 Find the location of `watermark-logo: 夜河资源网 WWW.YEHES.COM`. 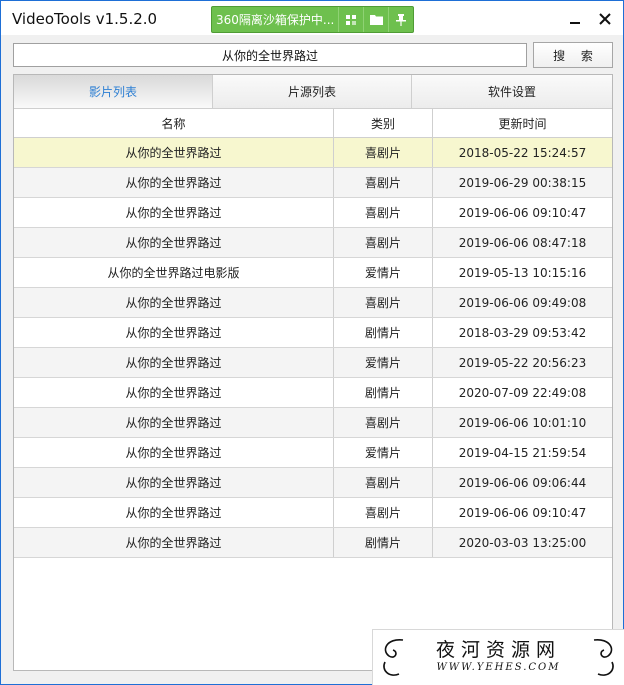

watermark-logo: 夜河资源网 WWW.YEHES.COM is located at coordinates (498, 657).